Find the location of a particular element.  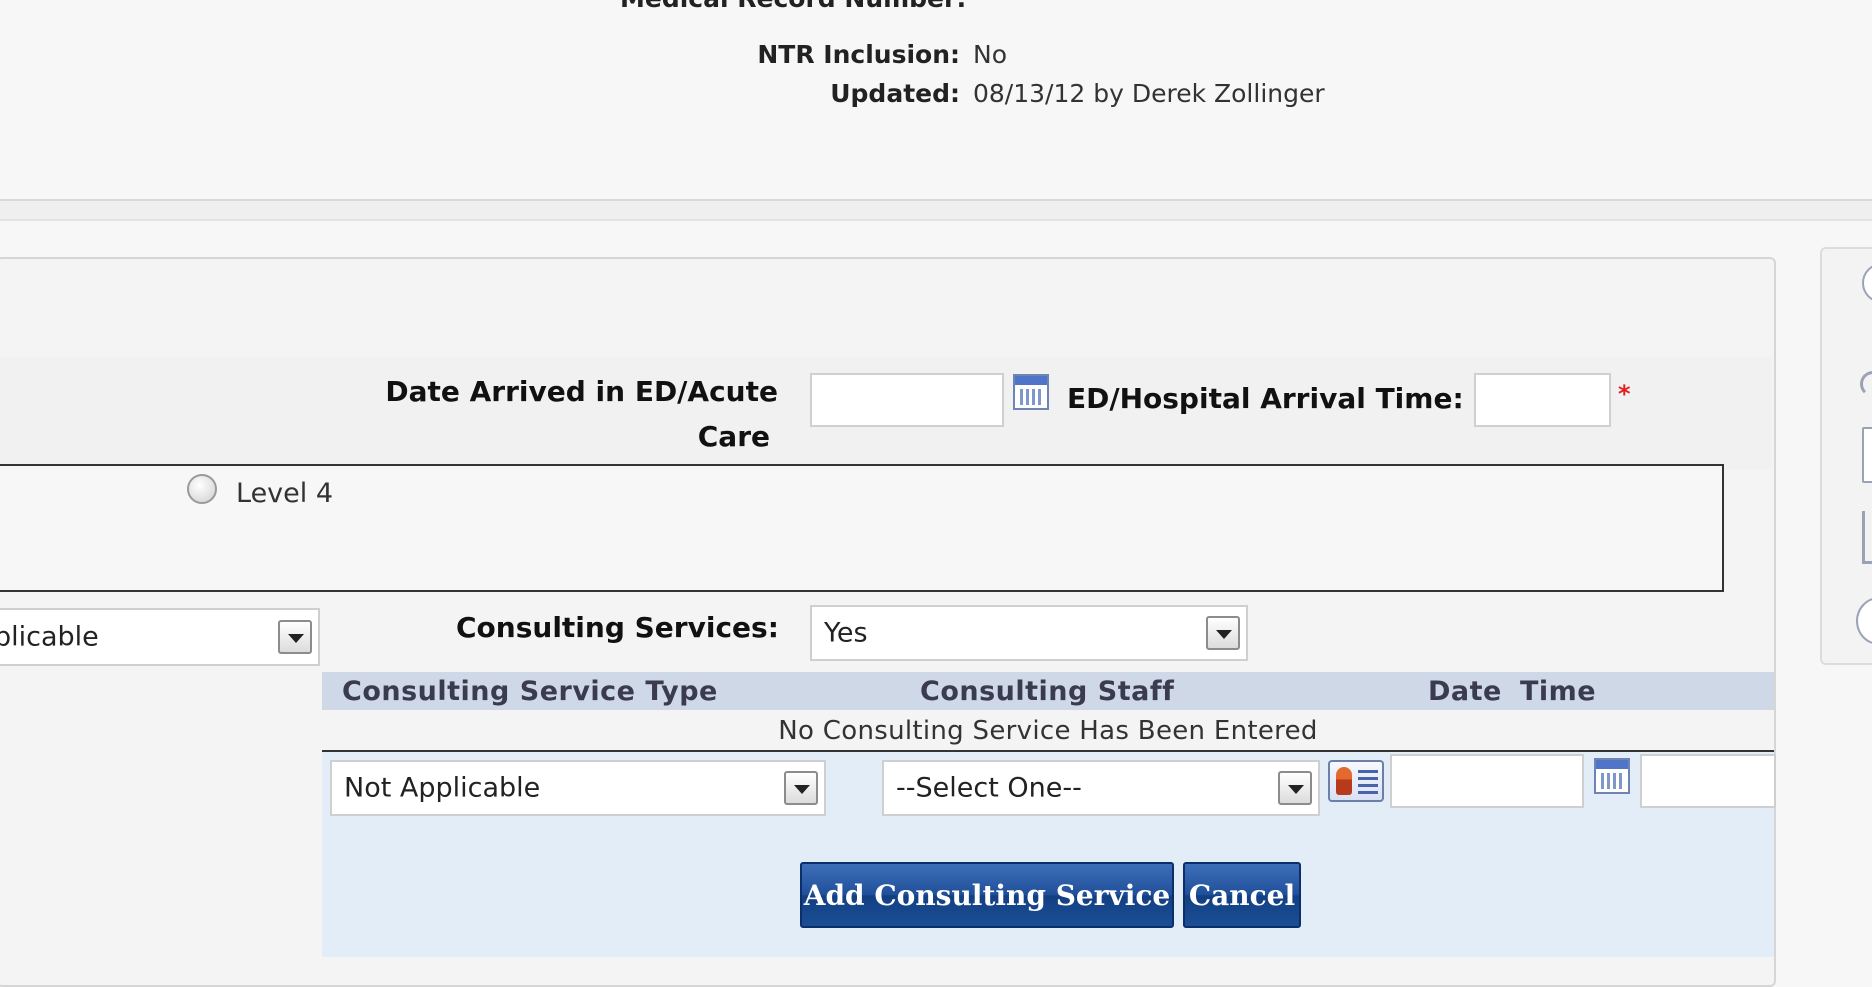

date-arrived-input is located at coordinates (907, 400).